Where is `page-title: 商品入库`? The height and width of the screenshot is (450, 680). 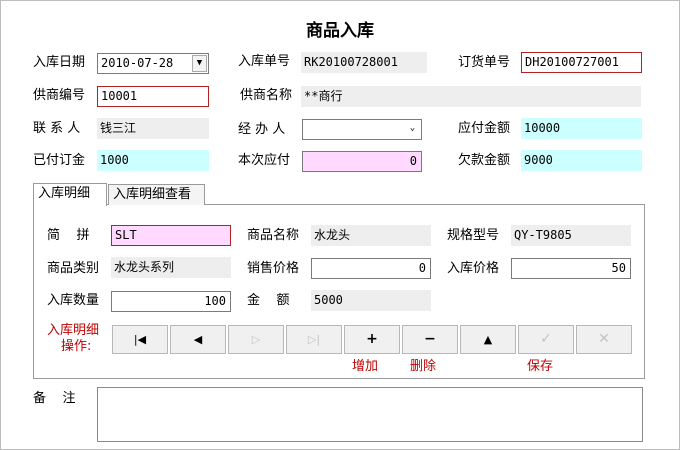 page-title: 商品入库 is located at coordinates (340, 31).